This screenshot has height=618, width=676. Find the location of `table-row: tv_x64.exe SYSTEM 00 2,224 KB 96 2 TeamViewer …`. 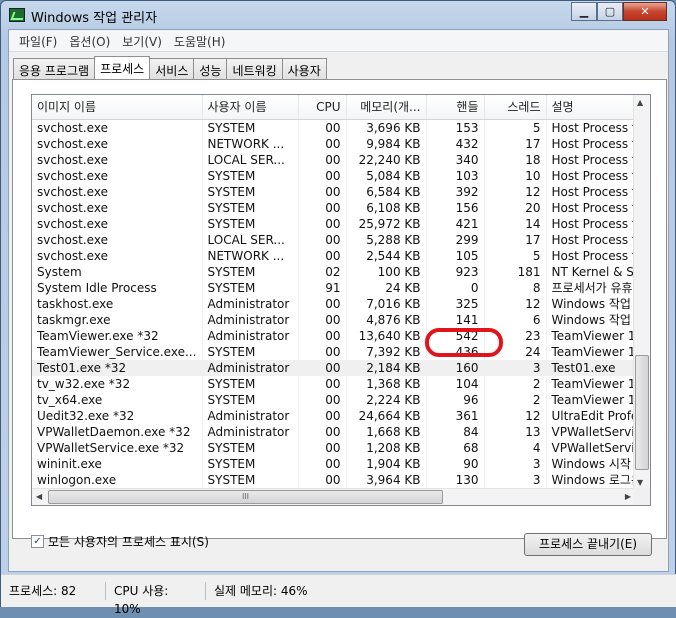

table-row: tv_x64.exe SYSTEM 00 2,224 KB 96 2 TeamViewer … is located at coordinates (335, 399).